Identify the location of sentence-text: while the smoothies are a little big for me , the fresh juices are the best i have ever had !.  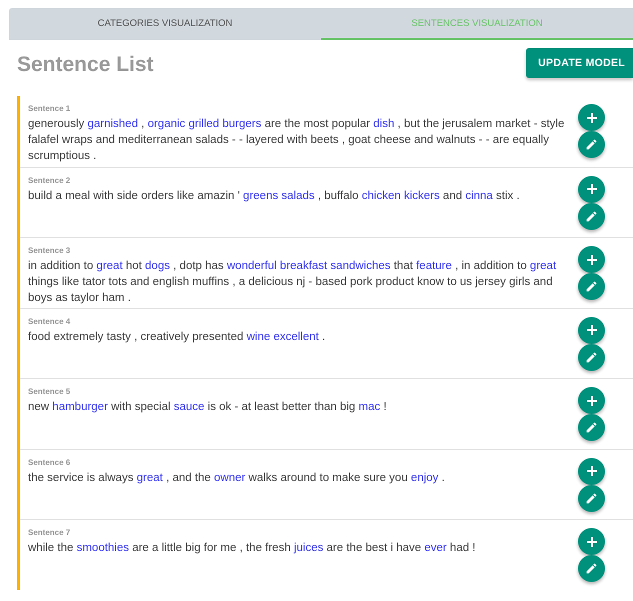
(252, 548).